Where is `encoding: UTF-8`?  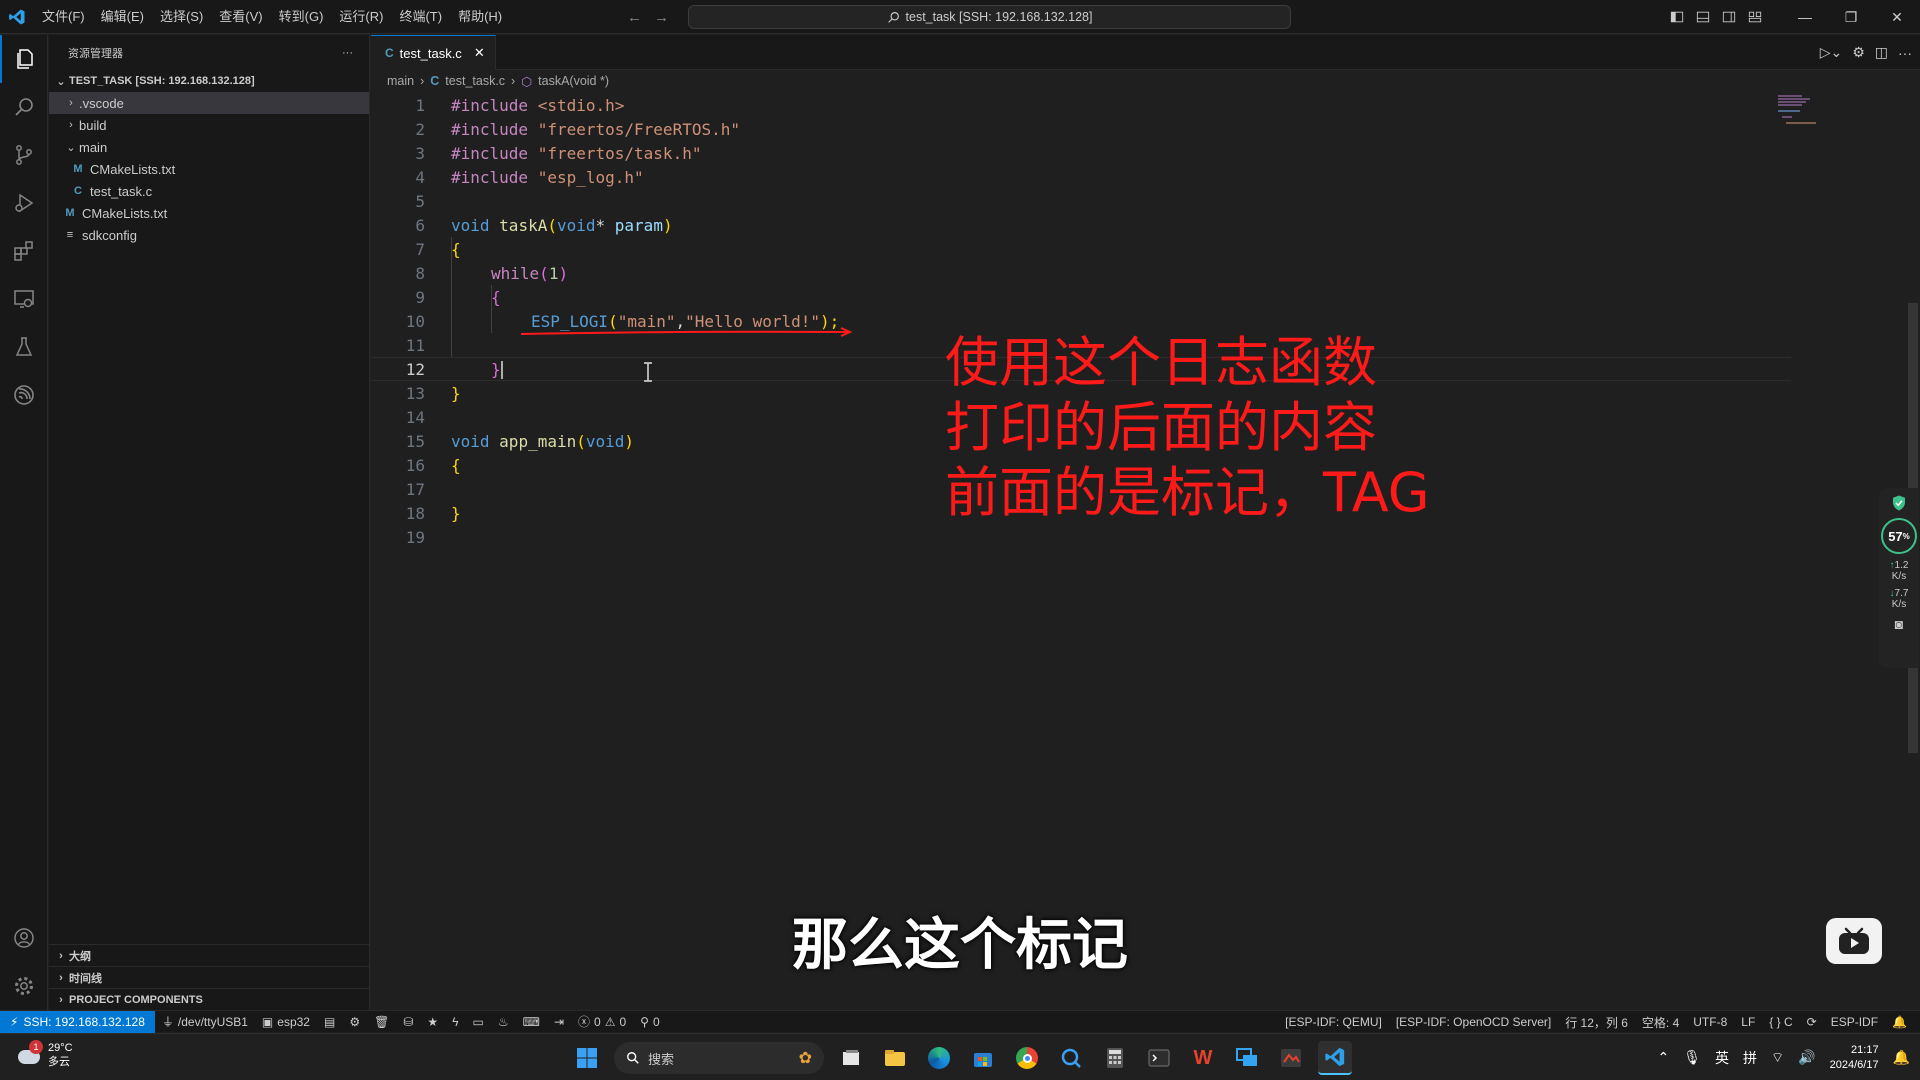
encoding: UTF-8 is located at coordinates (1710, 1022).